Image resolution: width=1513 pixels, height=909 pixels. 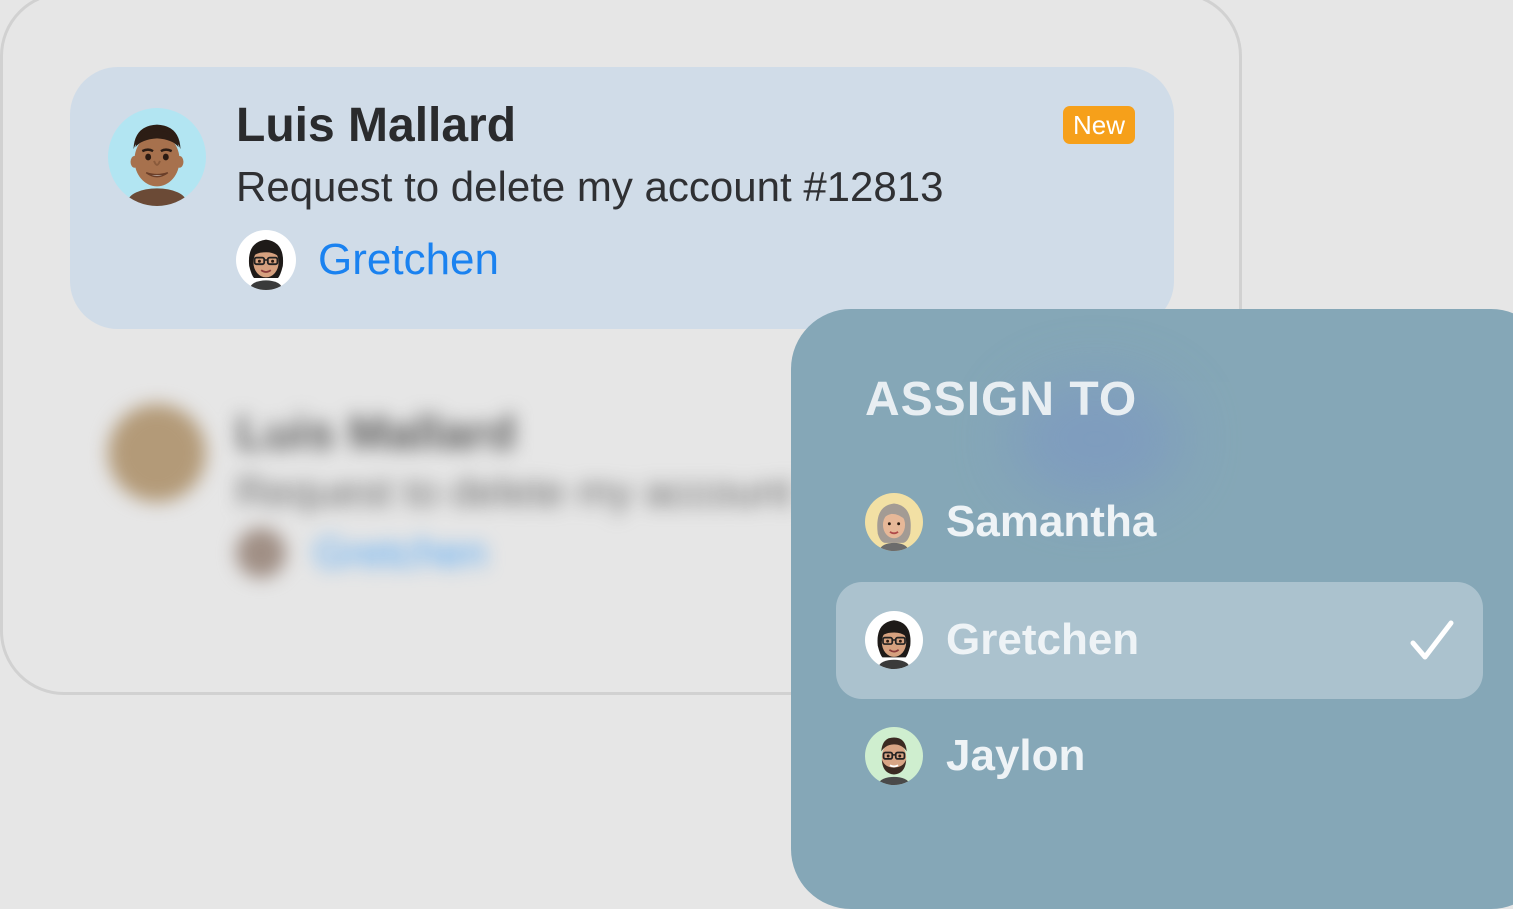 I want to click on status-badge: New, so click(x=1098, y=125).